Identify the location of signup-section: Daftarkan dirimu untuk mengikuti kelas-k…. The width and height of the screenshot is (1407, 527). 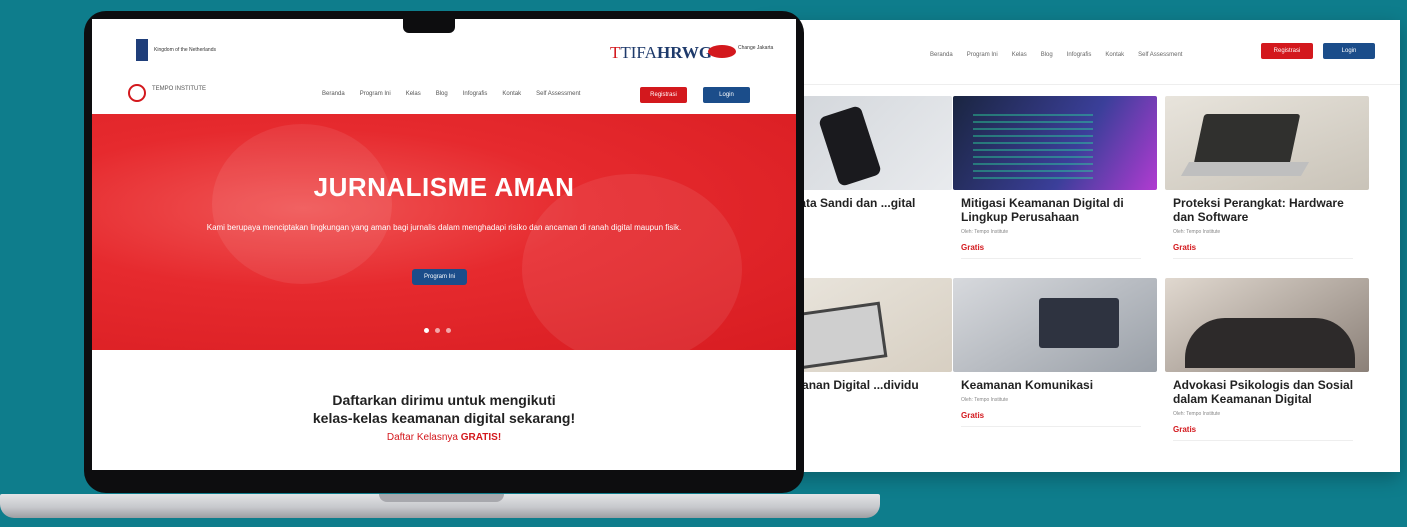
(444, 417).